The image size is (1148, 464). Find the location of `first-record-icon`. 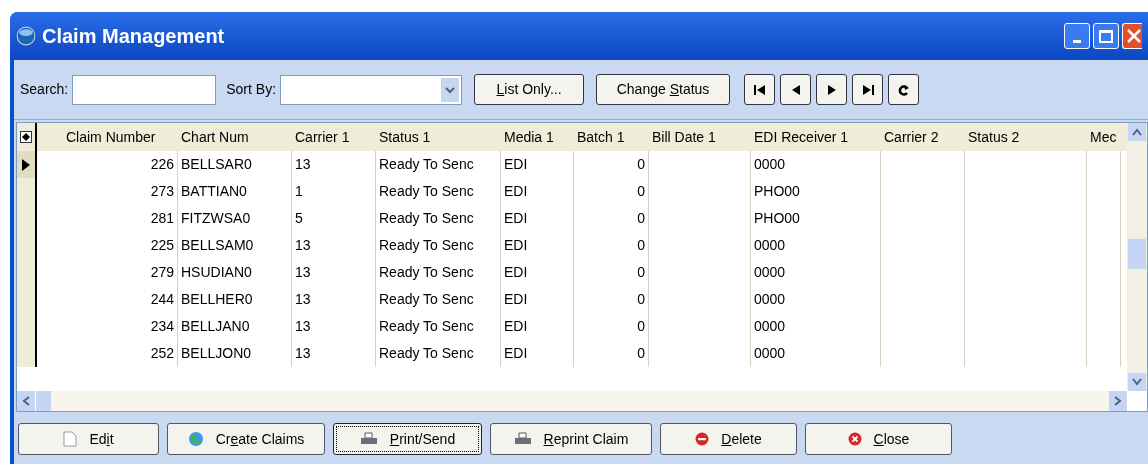

first-record-icon is located at coordinates (759, 89).